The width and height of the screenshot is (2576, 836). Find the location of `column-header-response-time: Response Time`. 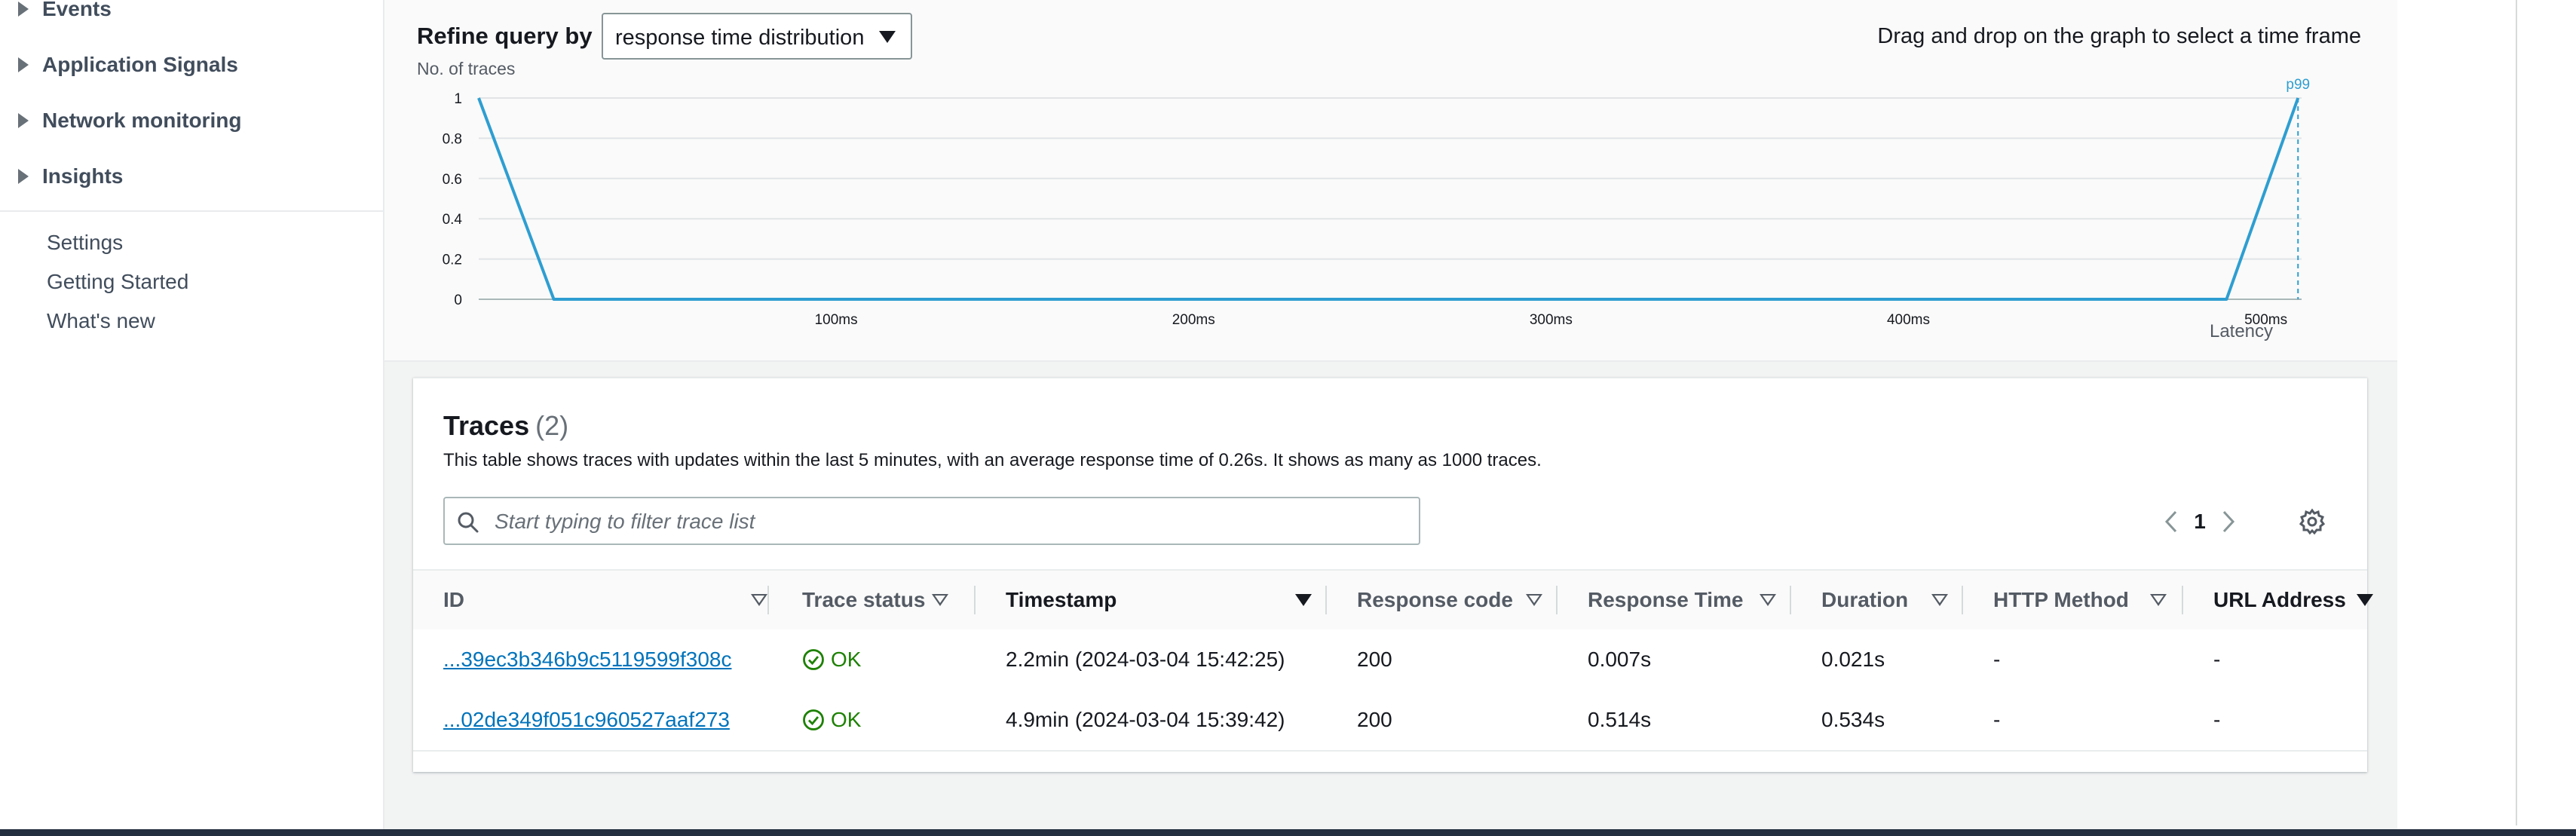

column-header-response-time: Response Time is located at coordinates (1682, 600).